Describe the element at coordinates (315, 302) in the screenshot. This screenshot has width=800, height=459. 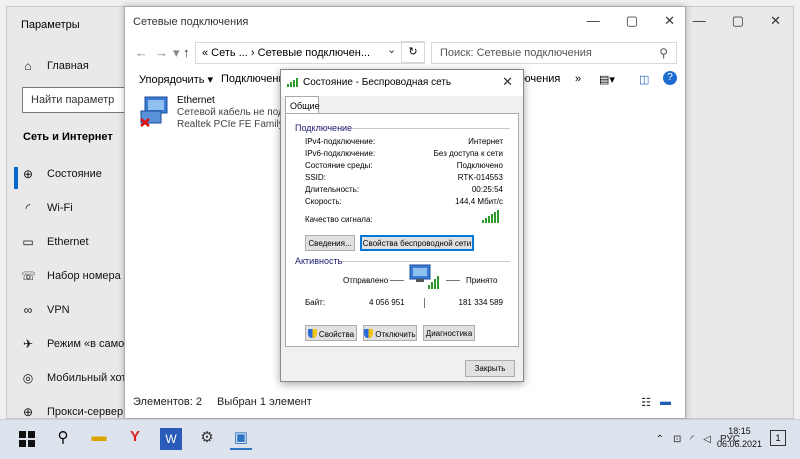
I see `bytes-label: Байт:` at that location.